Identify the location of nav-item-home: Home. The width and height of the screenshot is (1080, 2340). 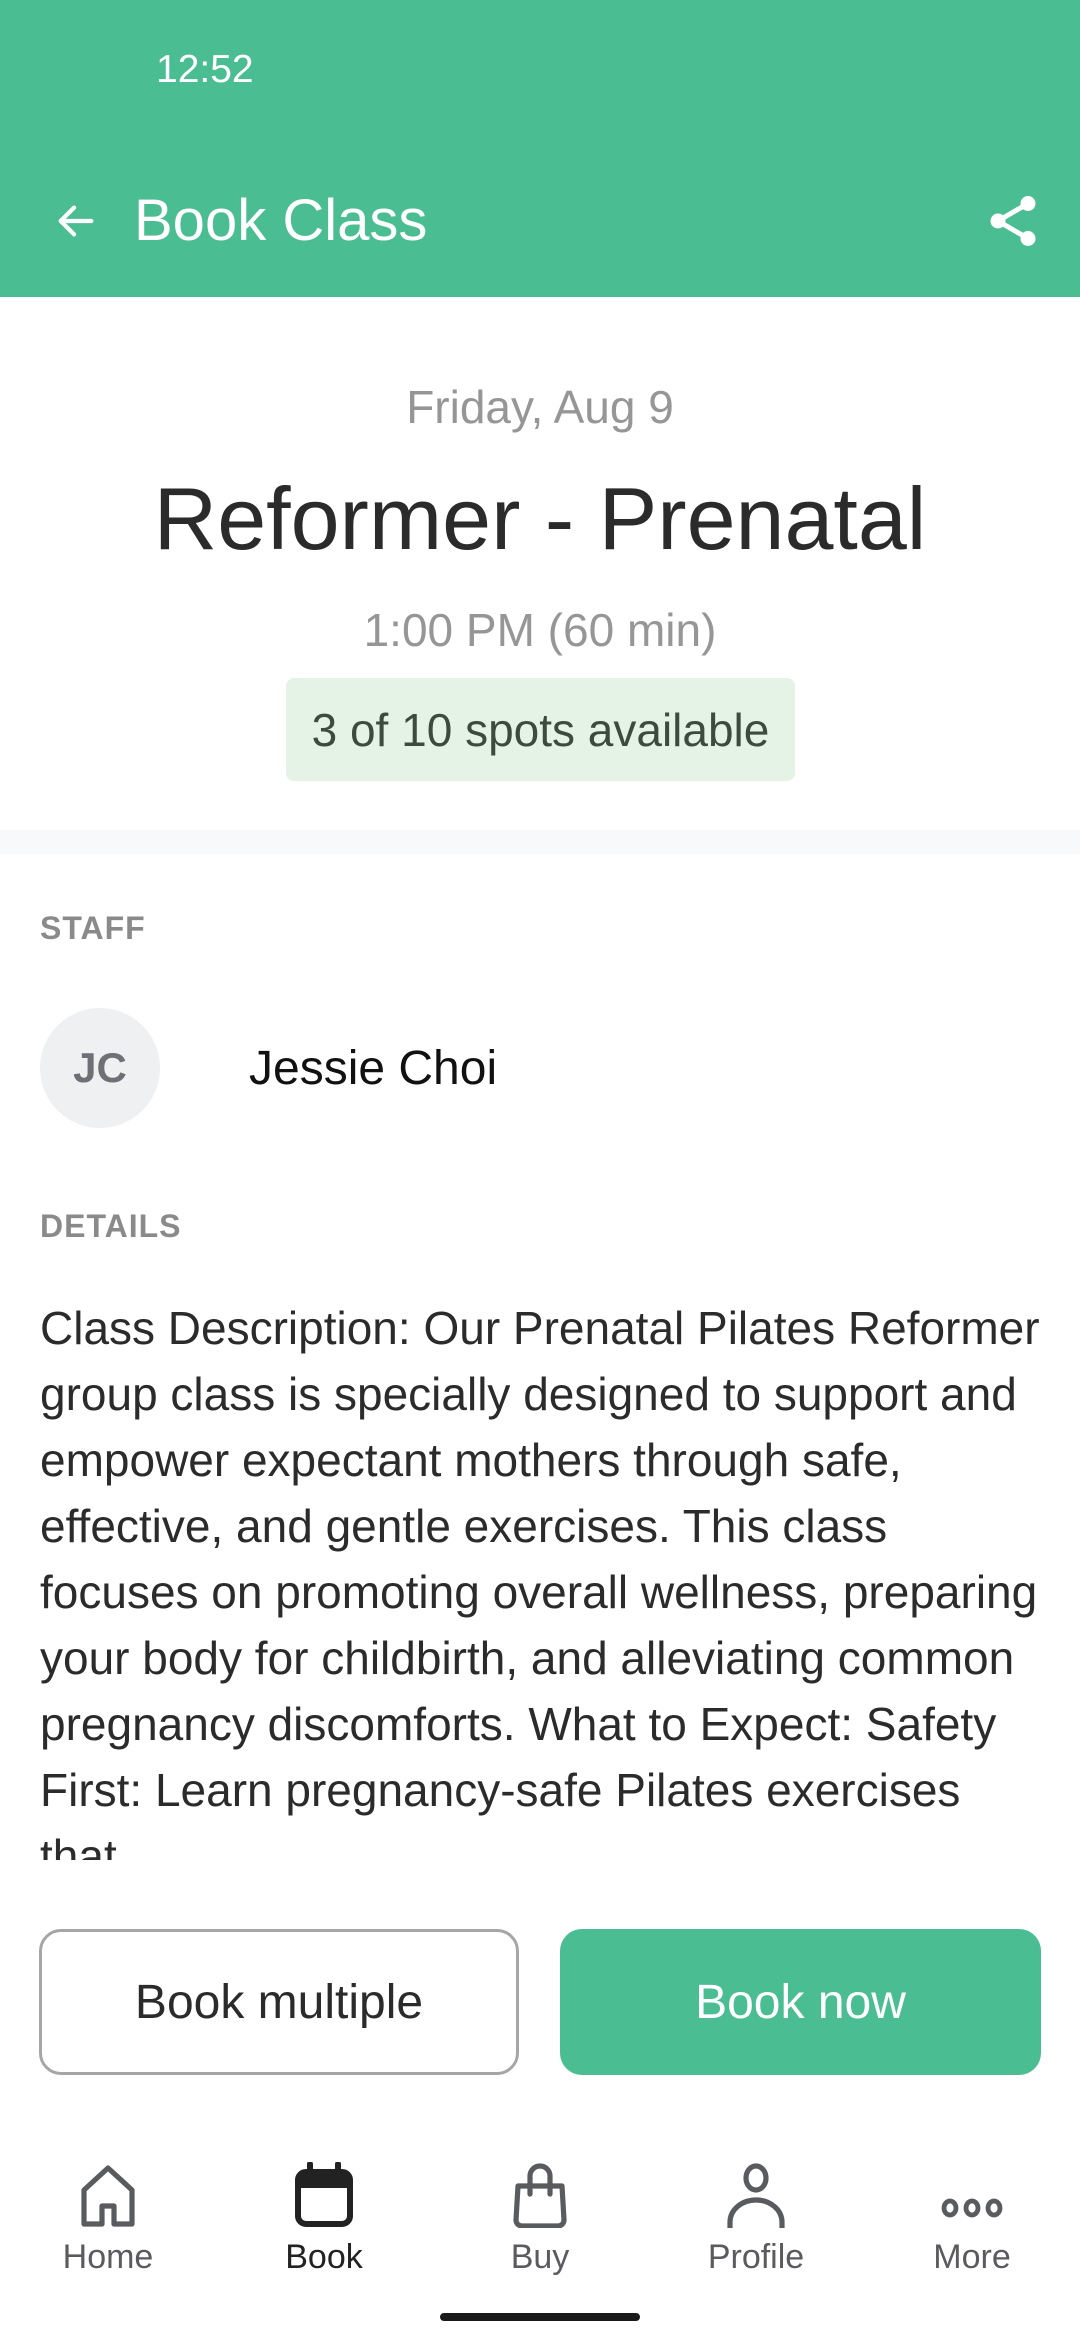
(108, 2215).